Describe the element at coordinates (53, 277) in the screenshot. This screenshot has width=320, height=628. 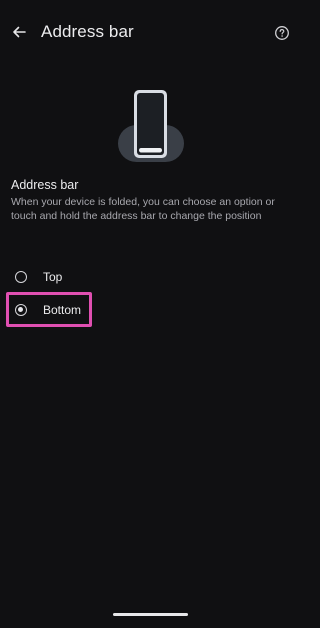
I see `radio-label-top: Top` at that location.